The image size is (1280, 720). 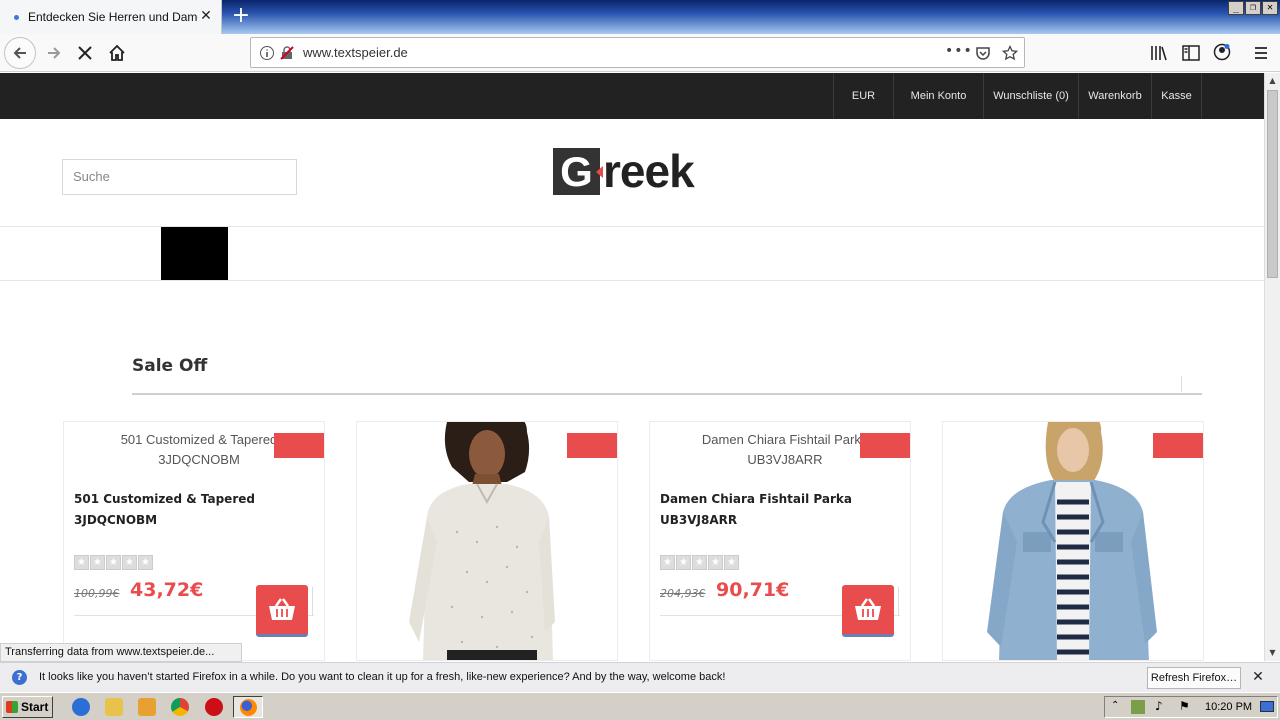 I want to click on tab-close-icon: ✕, so click(x=206, y=16).